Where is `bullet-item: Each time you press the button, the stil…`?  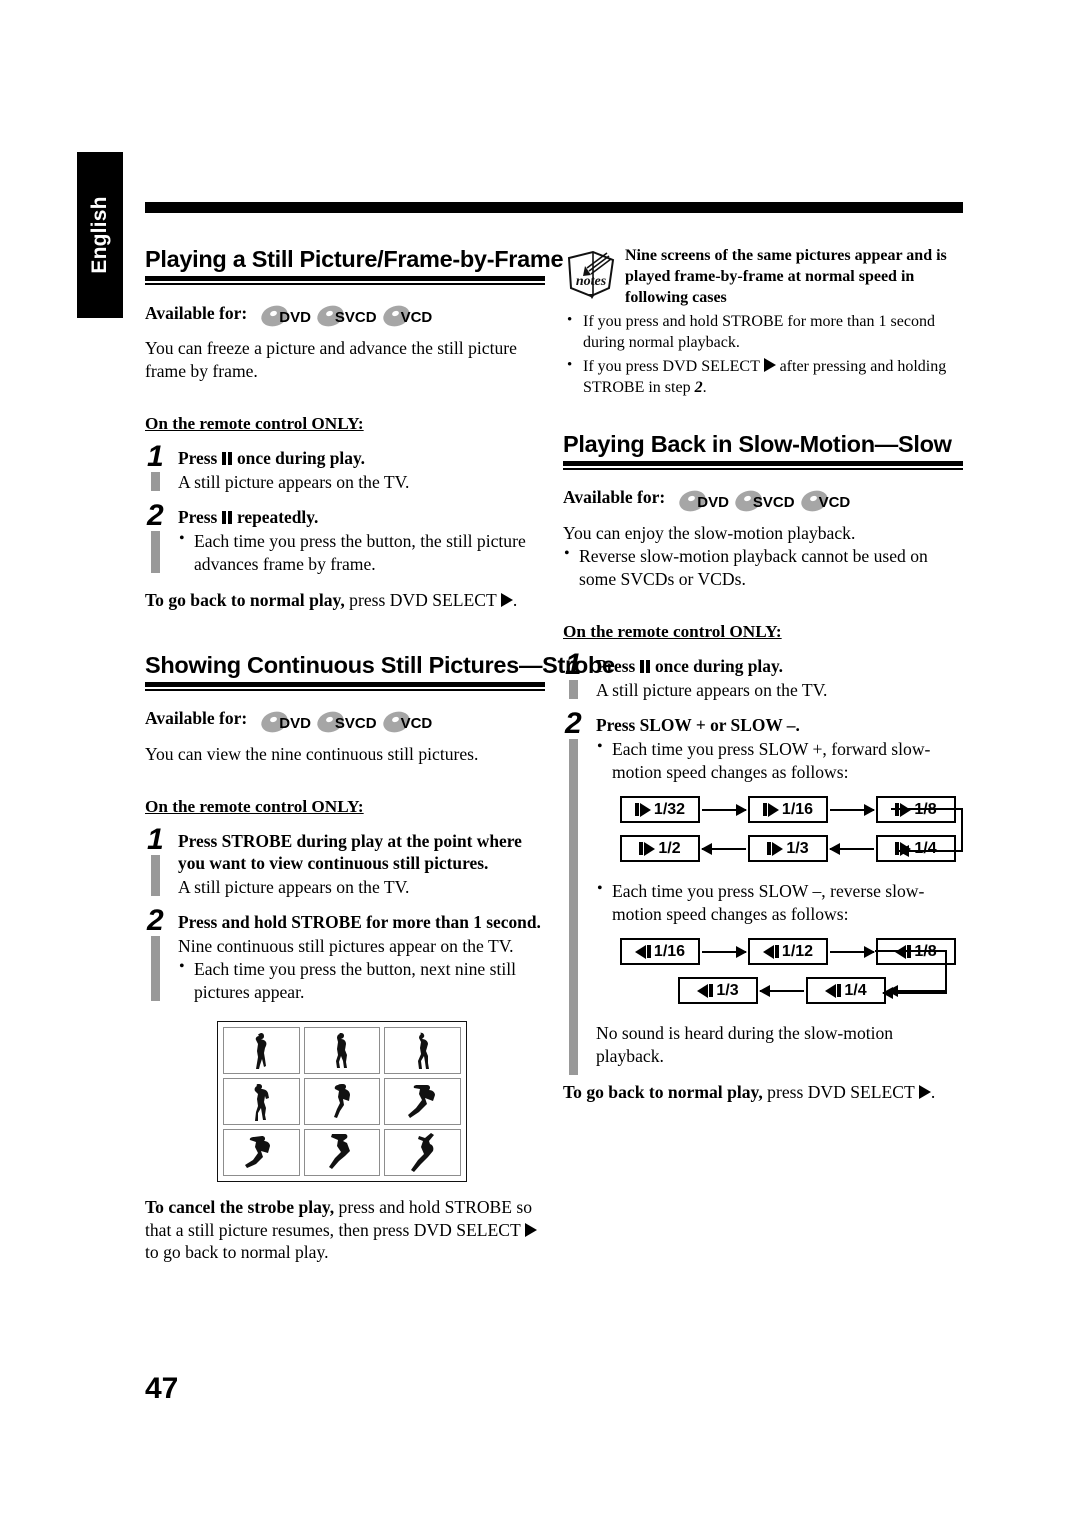
bullet-item: Each time you press the button, the stil… is located at coordinates (361, 552).